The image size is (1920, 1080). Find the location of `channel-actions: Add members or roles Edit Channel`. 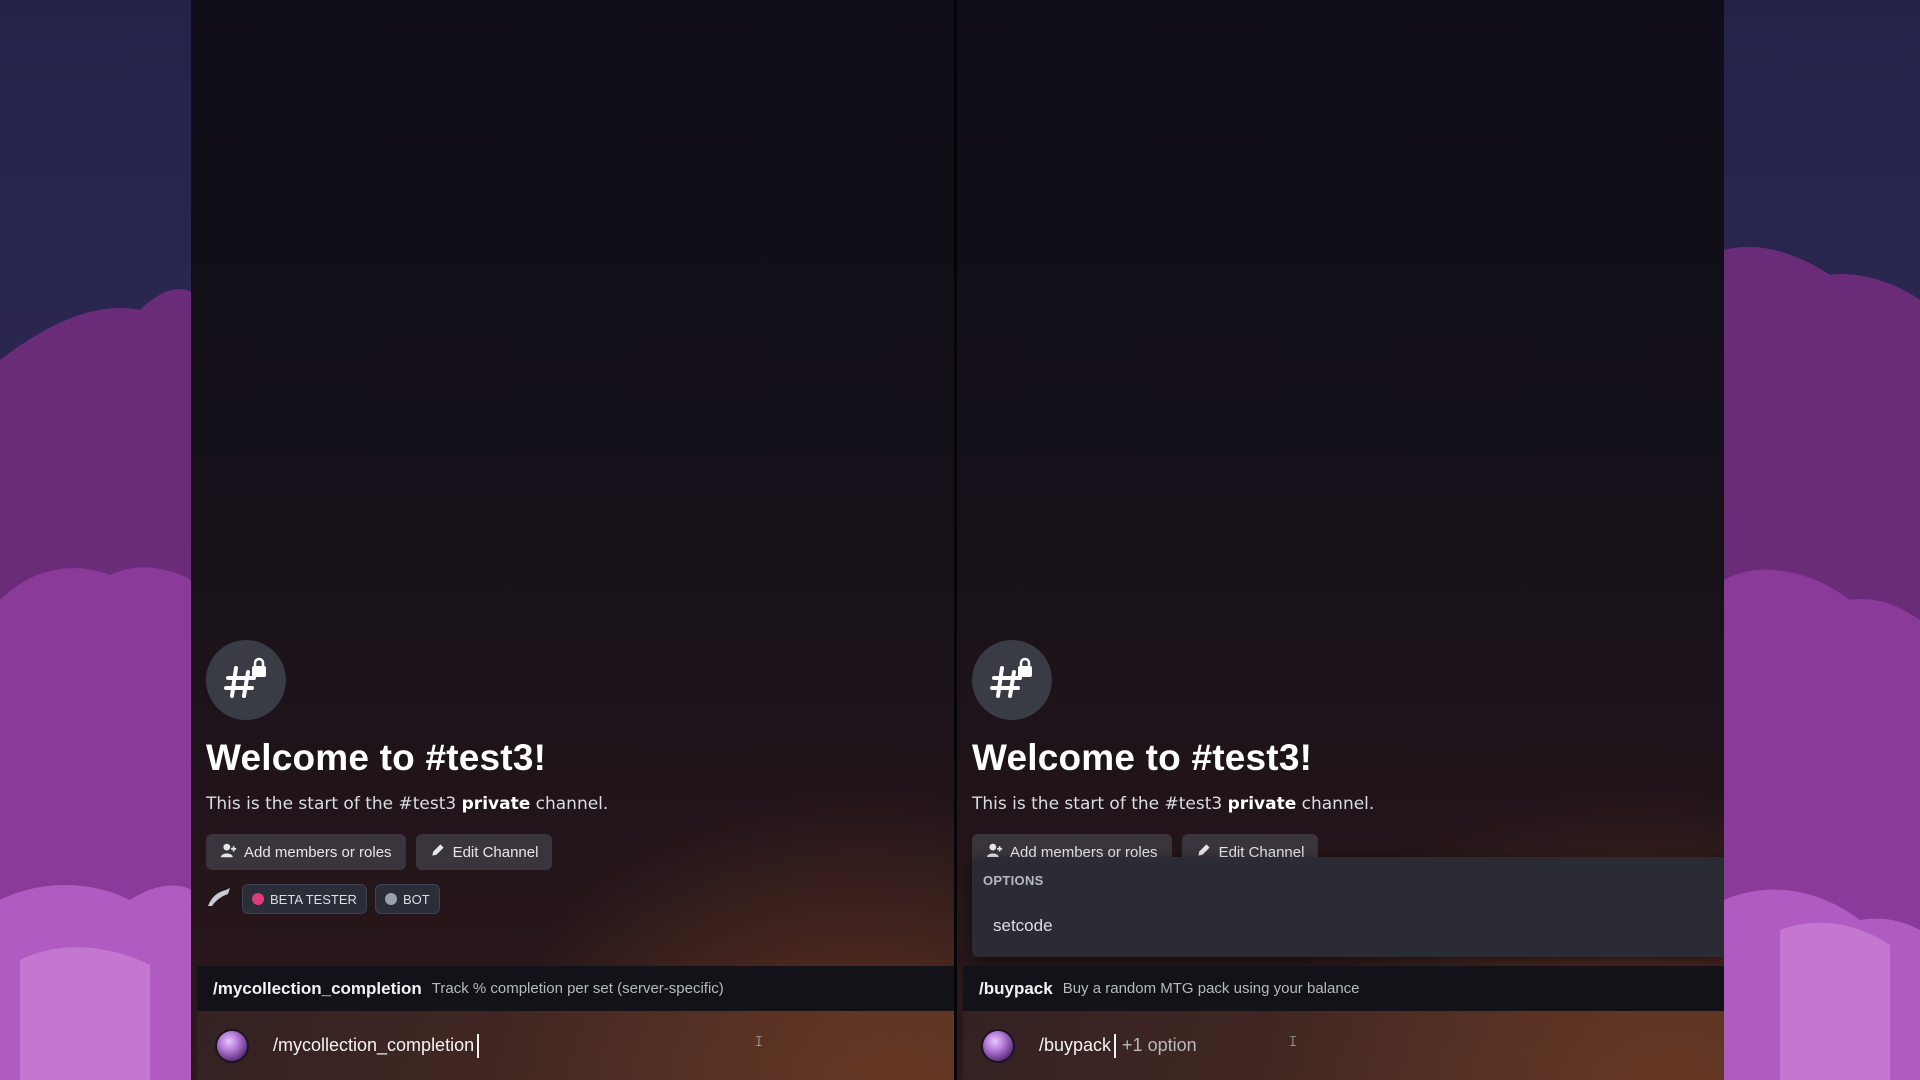

channel-actions: Add members or roles Edit Channel is located at coordinates (566, 852).